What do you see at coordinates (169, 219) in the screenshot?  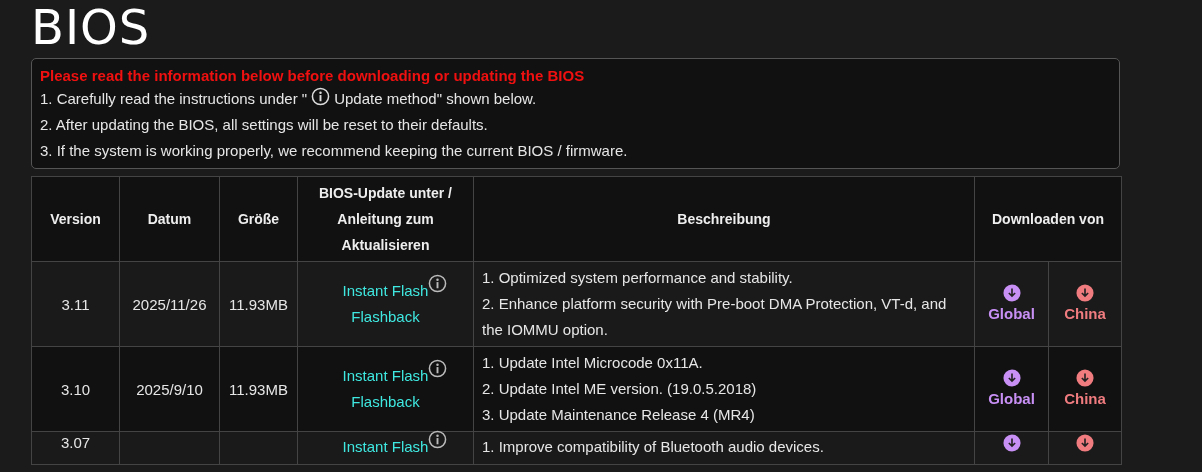 I see `column-header: Datum` at bounding box center [169, 219].